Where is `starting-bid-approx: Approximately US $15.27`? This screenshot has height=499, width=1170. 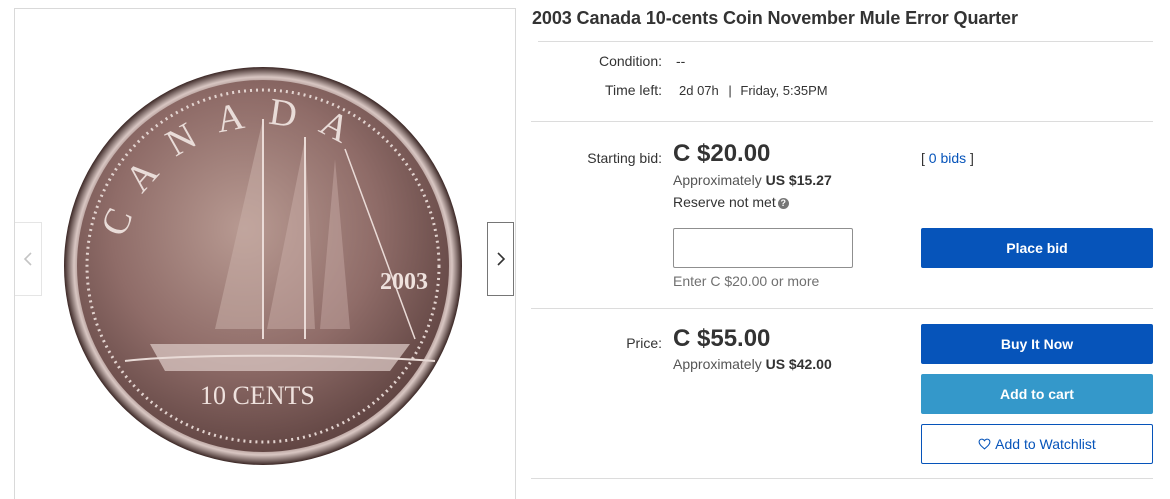 starting-bid-approx: Approximately US $15.27 is located at coordinates (752, 180).